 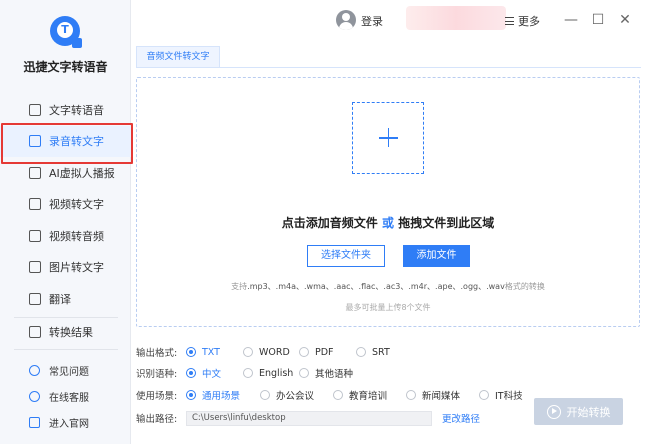 What do you see at coordinates (390, 20) in the screenshot?
I see `title-bar: 登录 更多 — ☐ ✕` at bounding box center [390, 20].